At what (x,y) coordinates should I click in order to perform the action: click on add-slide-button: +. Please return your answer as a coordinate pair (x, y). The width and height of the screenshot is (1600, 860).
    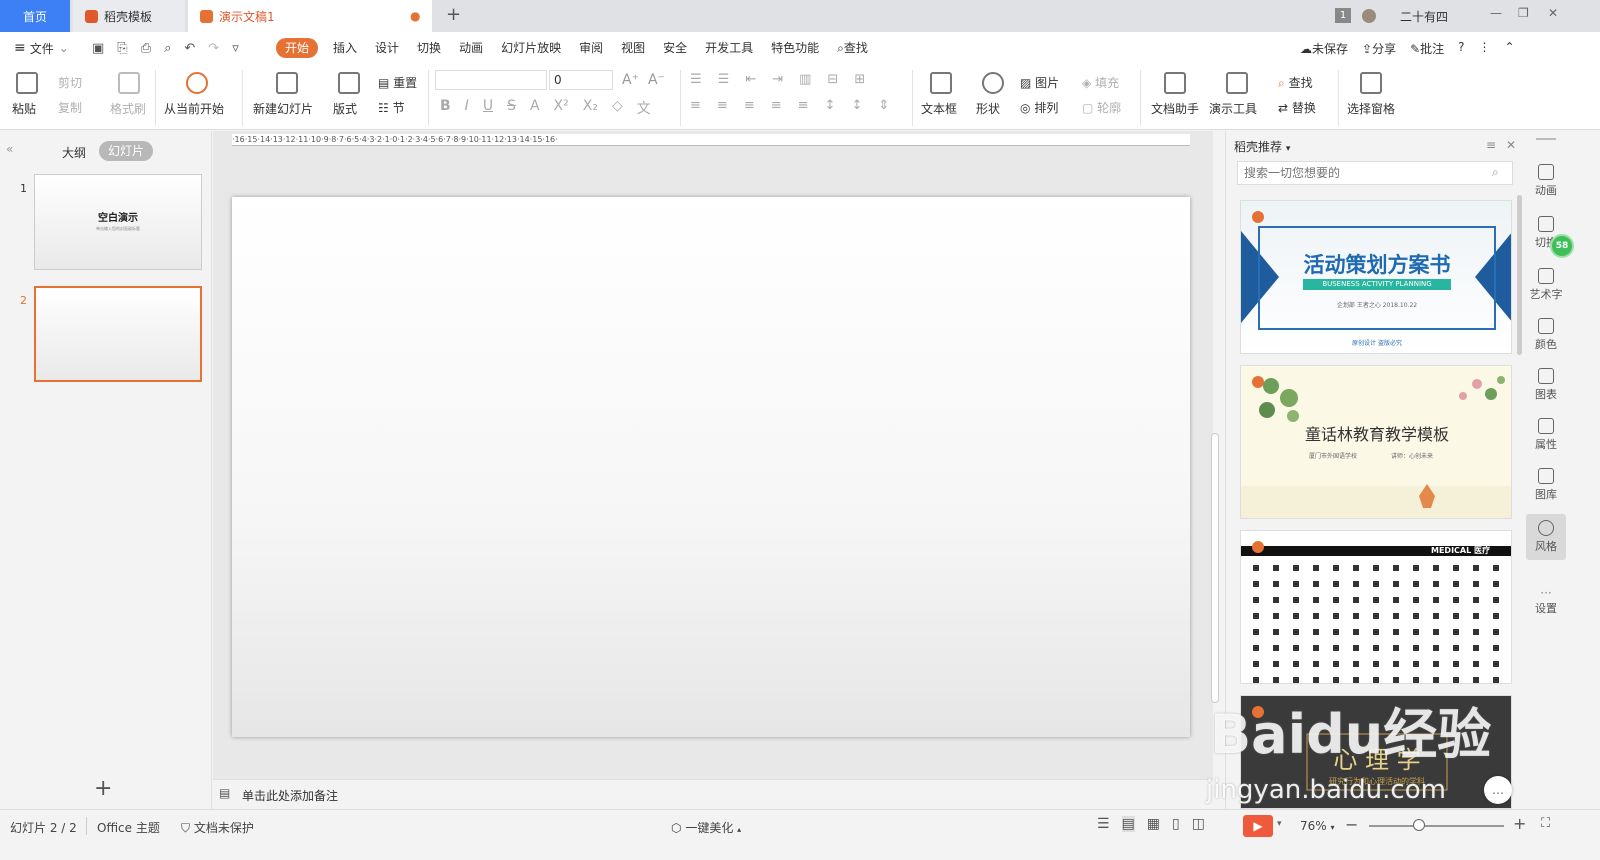
    Looking at the image, I should click on (103, 789).